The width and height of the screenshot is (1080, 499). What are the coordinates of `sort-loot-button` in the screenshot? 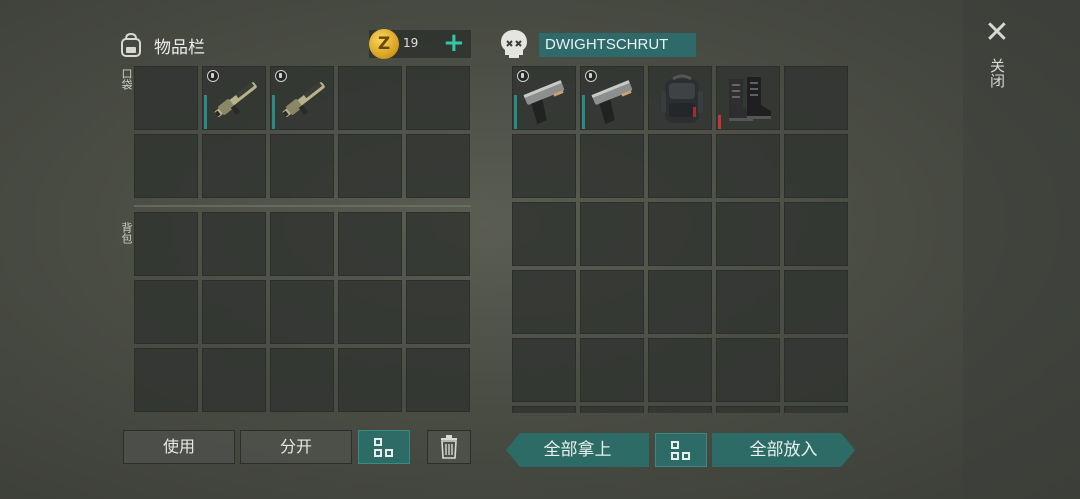 It's located at (681, 450).